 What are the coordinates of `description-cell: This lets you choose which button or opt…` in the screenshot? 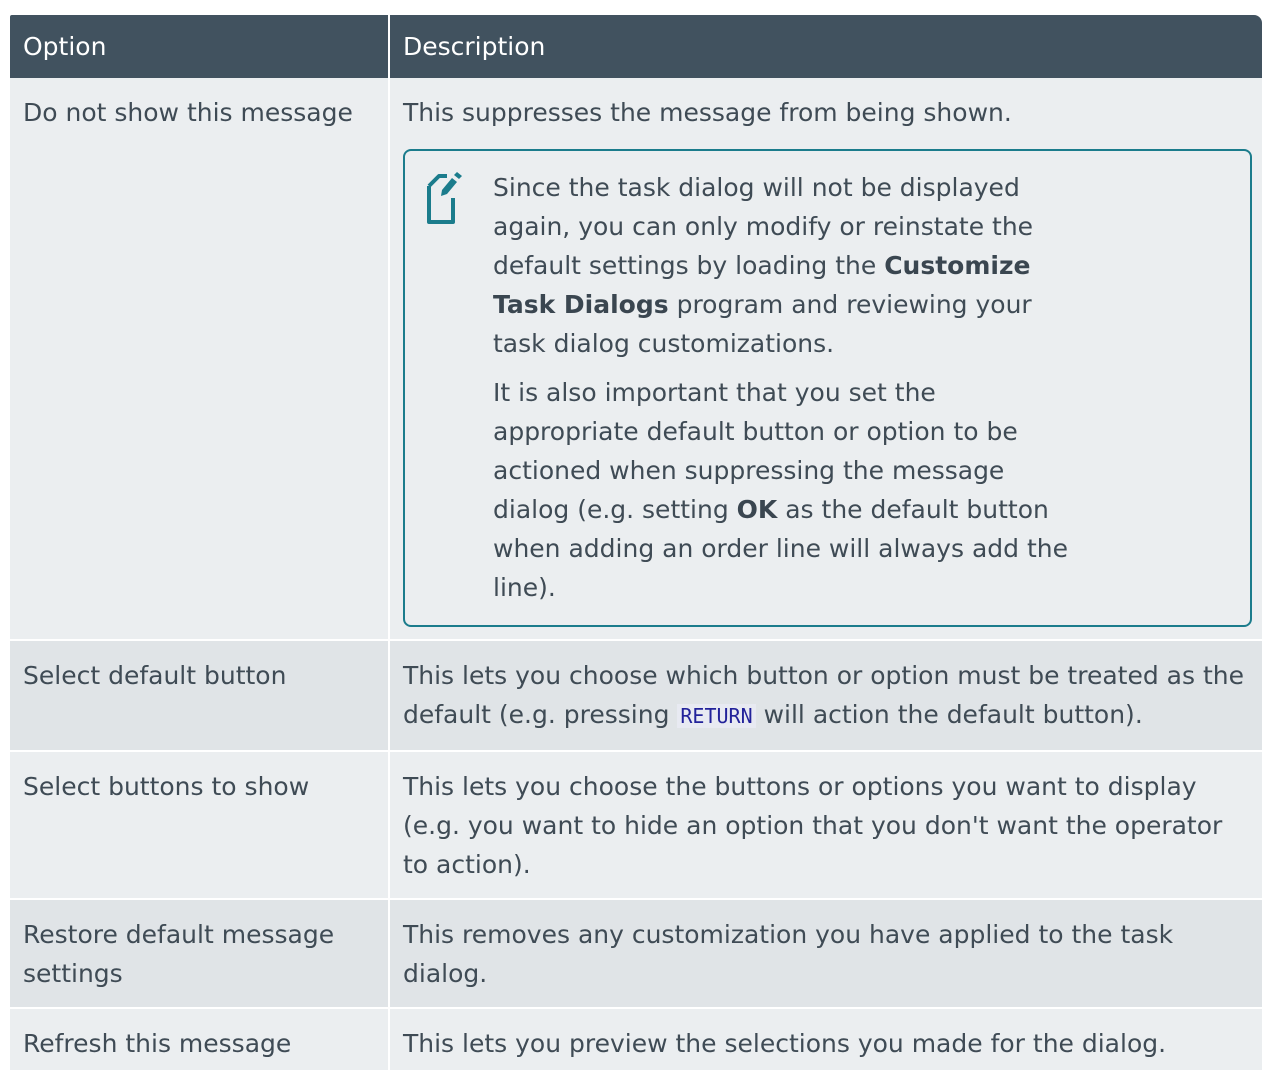 It's located at (825, 696).